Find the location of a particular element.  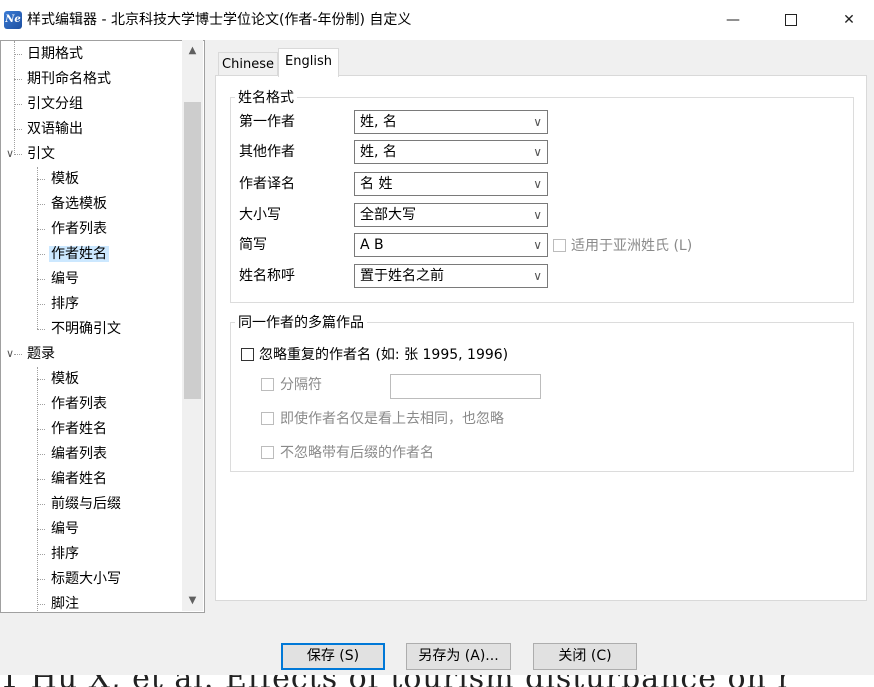

tree-item-label: 编者列表 is located at coordinates (79, 454).